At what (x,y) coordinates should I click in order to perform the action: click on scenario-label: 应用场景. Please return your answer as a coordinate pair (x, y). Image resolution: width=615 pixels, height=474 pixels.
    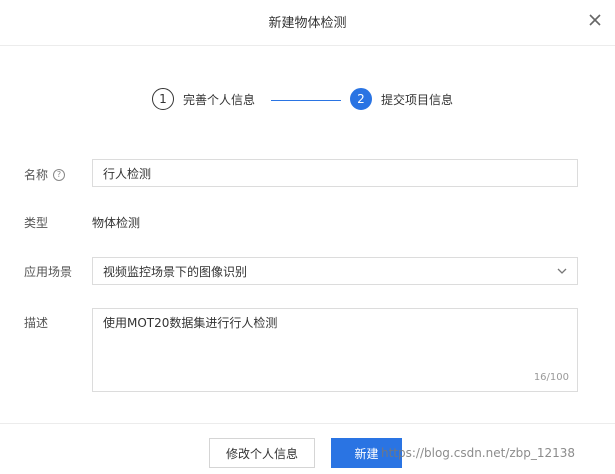
    Looking at the image, I should click on (48, 272).